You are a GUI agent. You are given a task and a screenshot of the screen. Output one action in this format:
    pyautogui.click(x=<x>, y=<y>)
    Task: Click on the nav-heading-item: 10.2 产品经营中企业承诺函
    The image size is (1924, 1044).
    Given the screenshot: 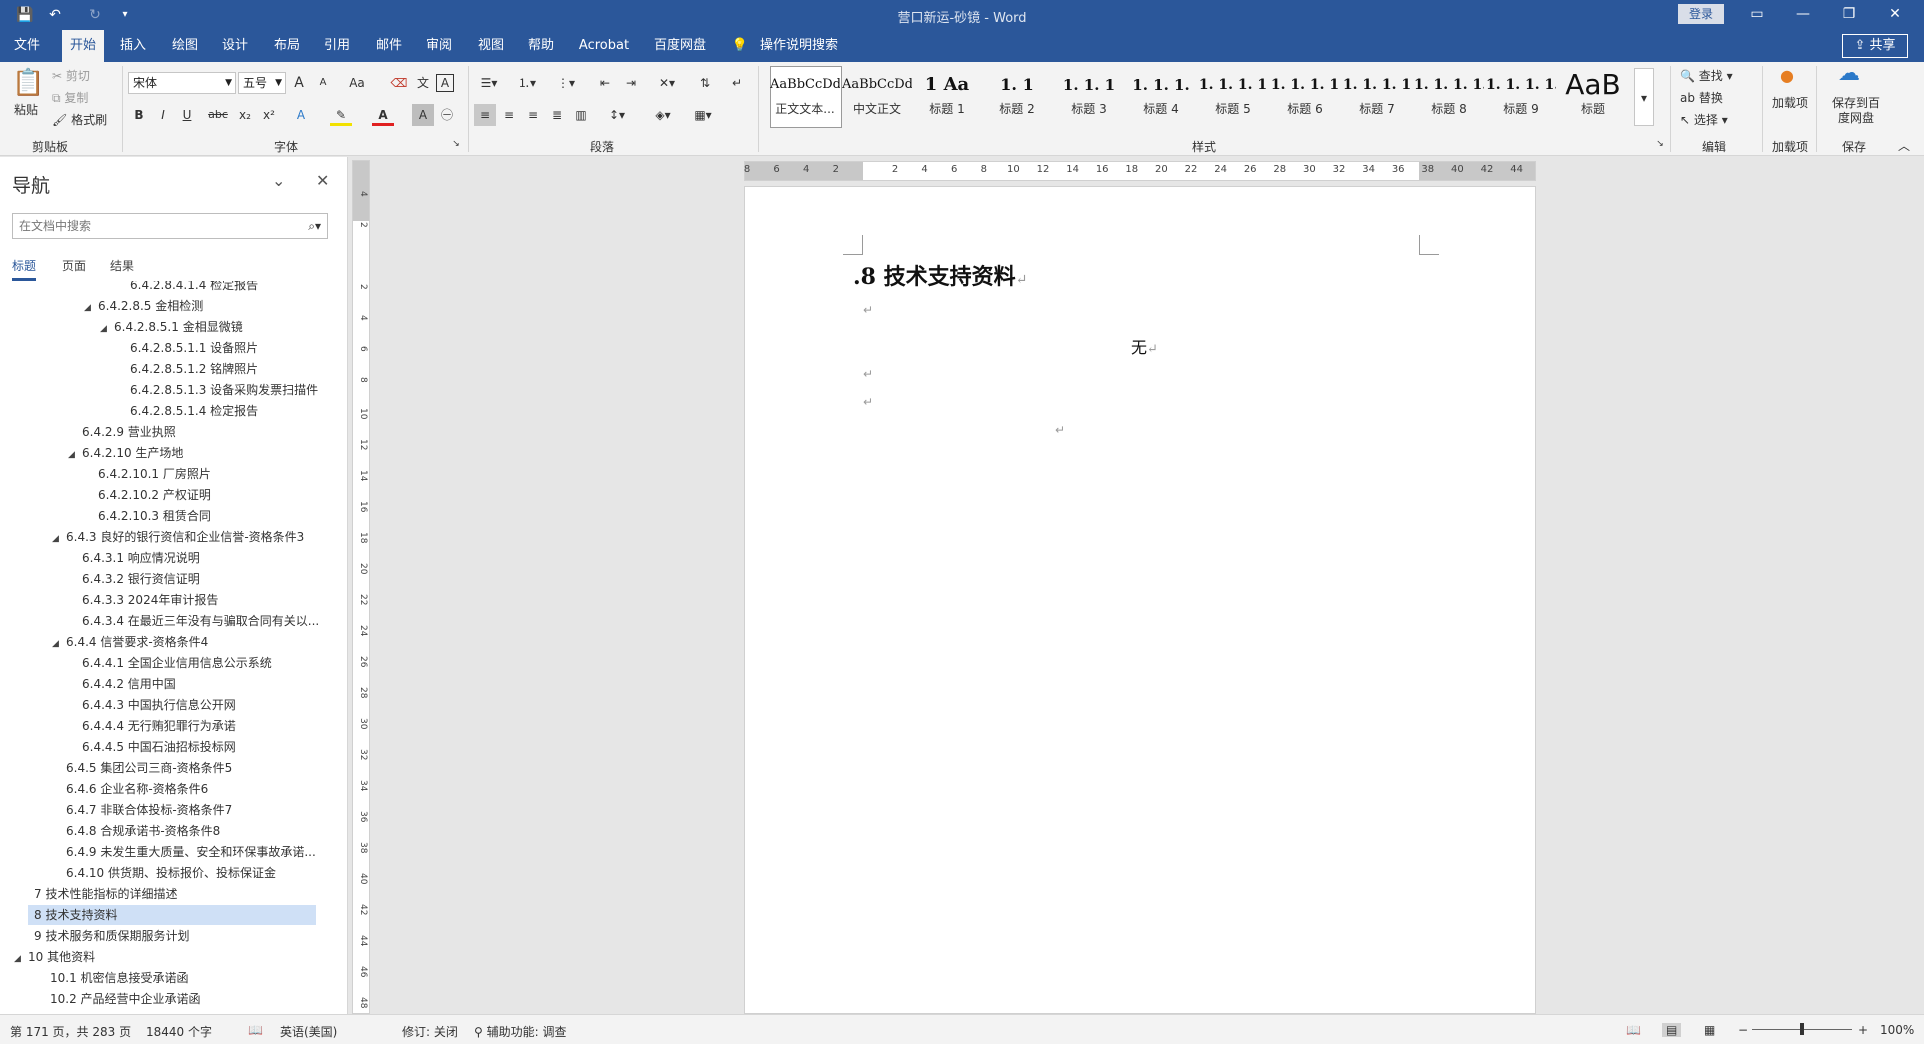 What is the action you would take?
    pyautogui.click(x=198, y=999)
    